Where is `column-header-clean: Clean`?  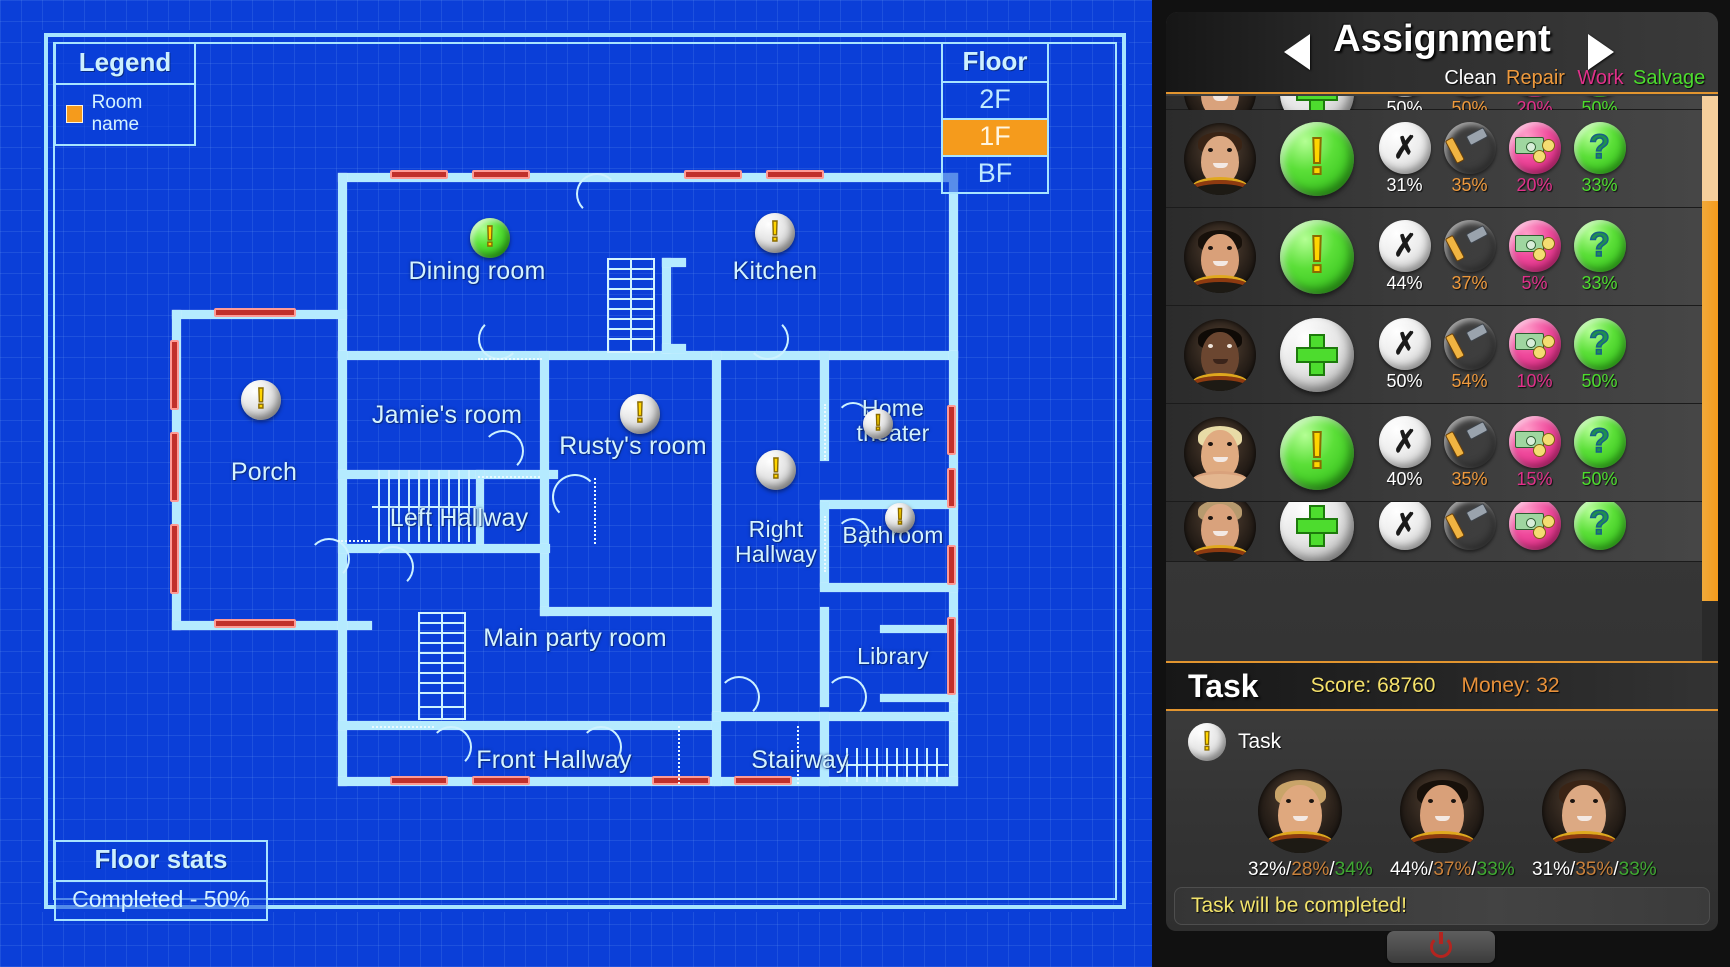 column-header-clean: Clean is located at coordinates (1470, 78).